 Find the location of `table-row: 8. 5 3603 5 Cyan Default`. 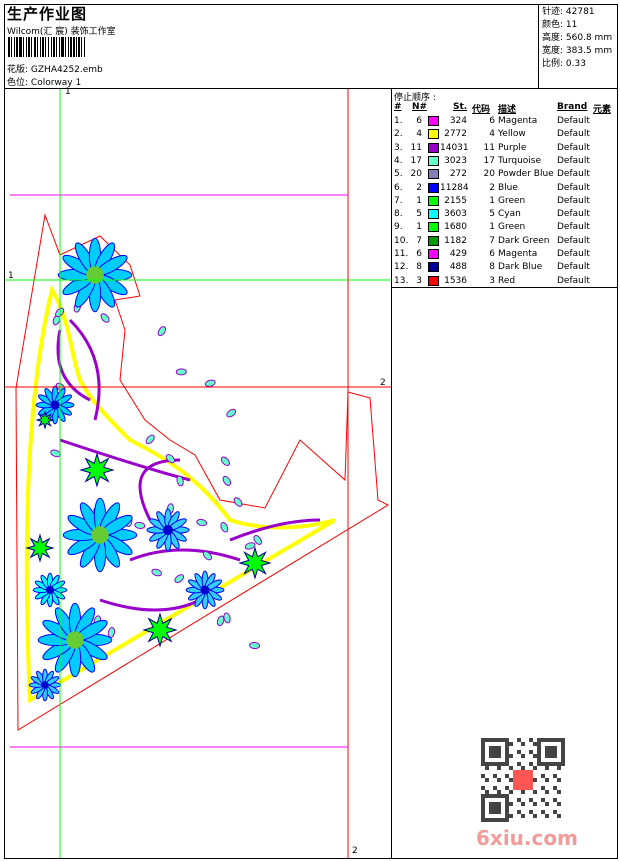

table-row: 8. 5 3603 5 Cyan Default is located at coordinates (504, 214).